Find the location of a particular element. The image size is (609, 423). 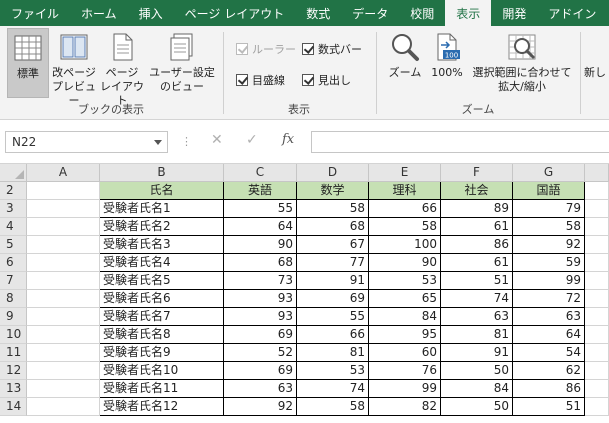

tab-page-layout: ページ レイアウト is located at coordinates (235, 13).